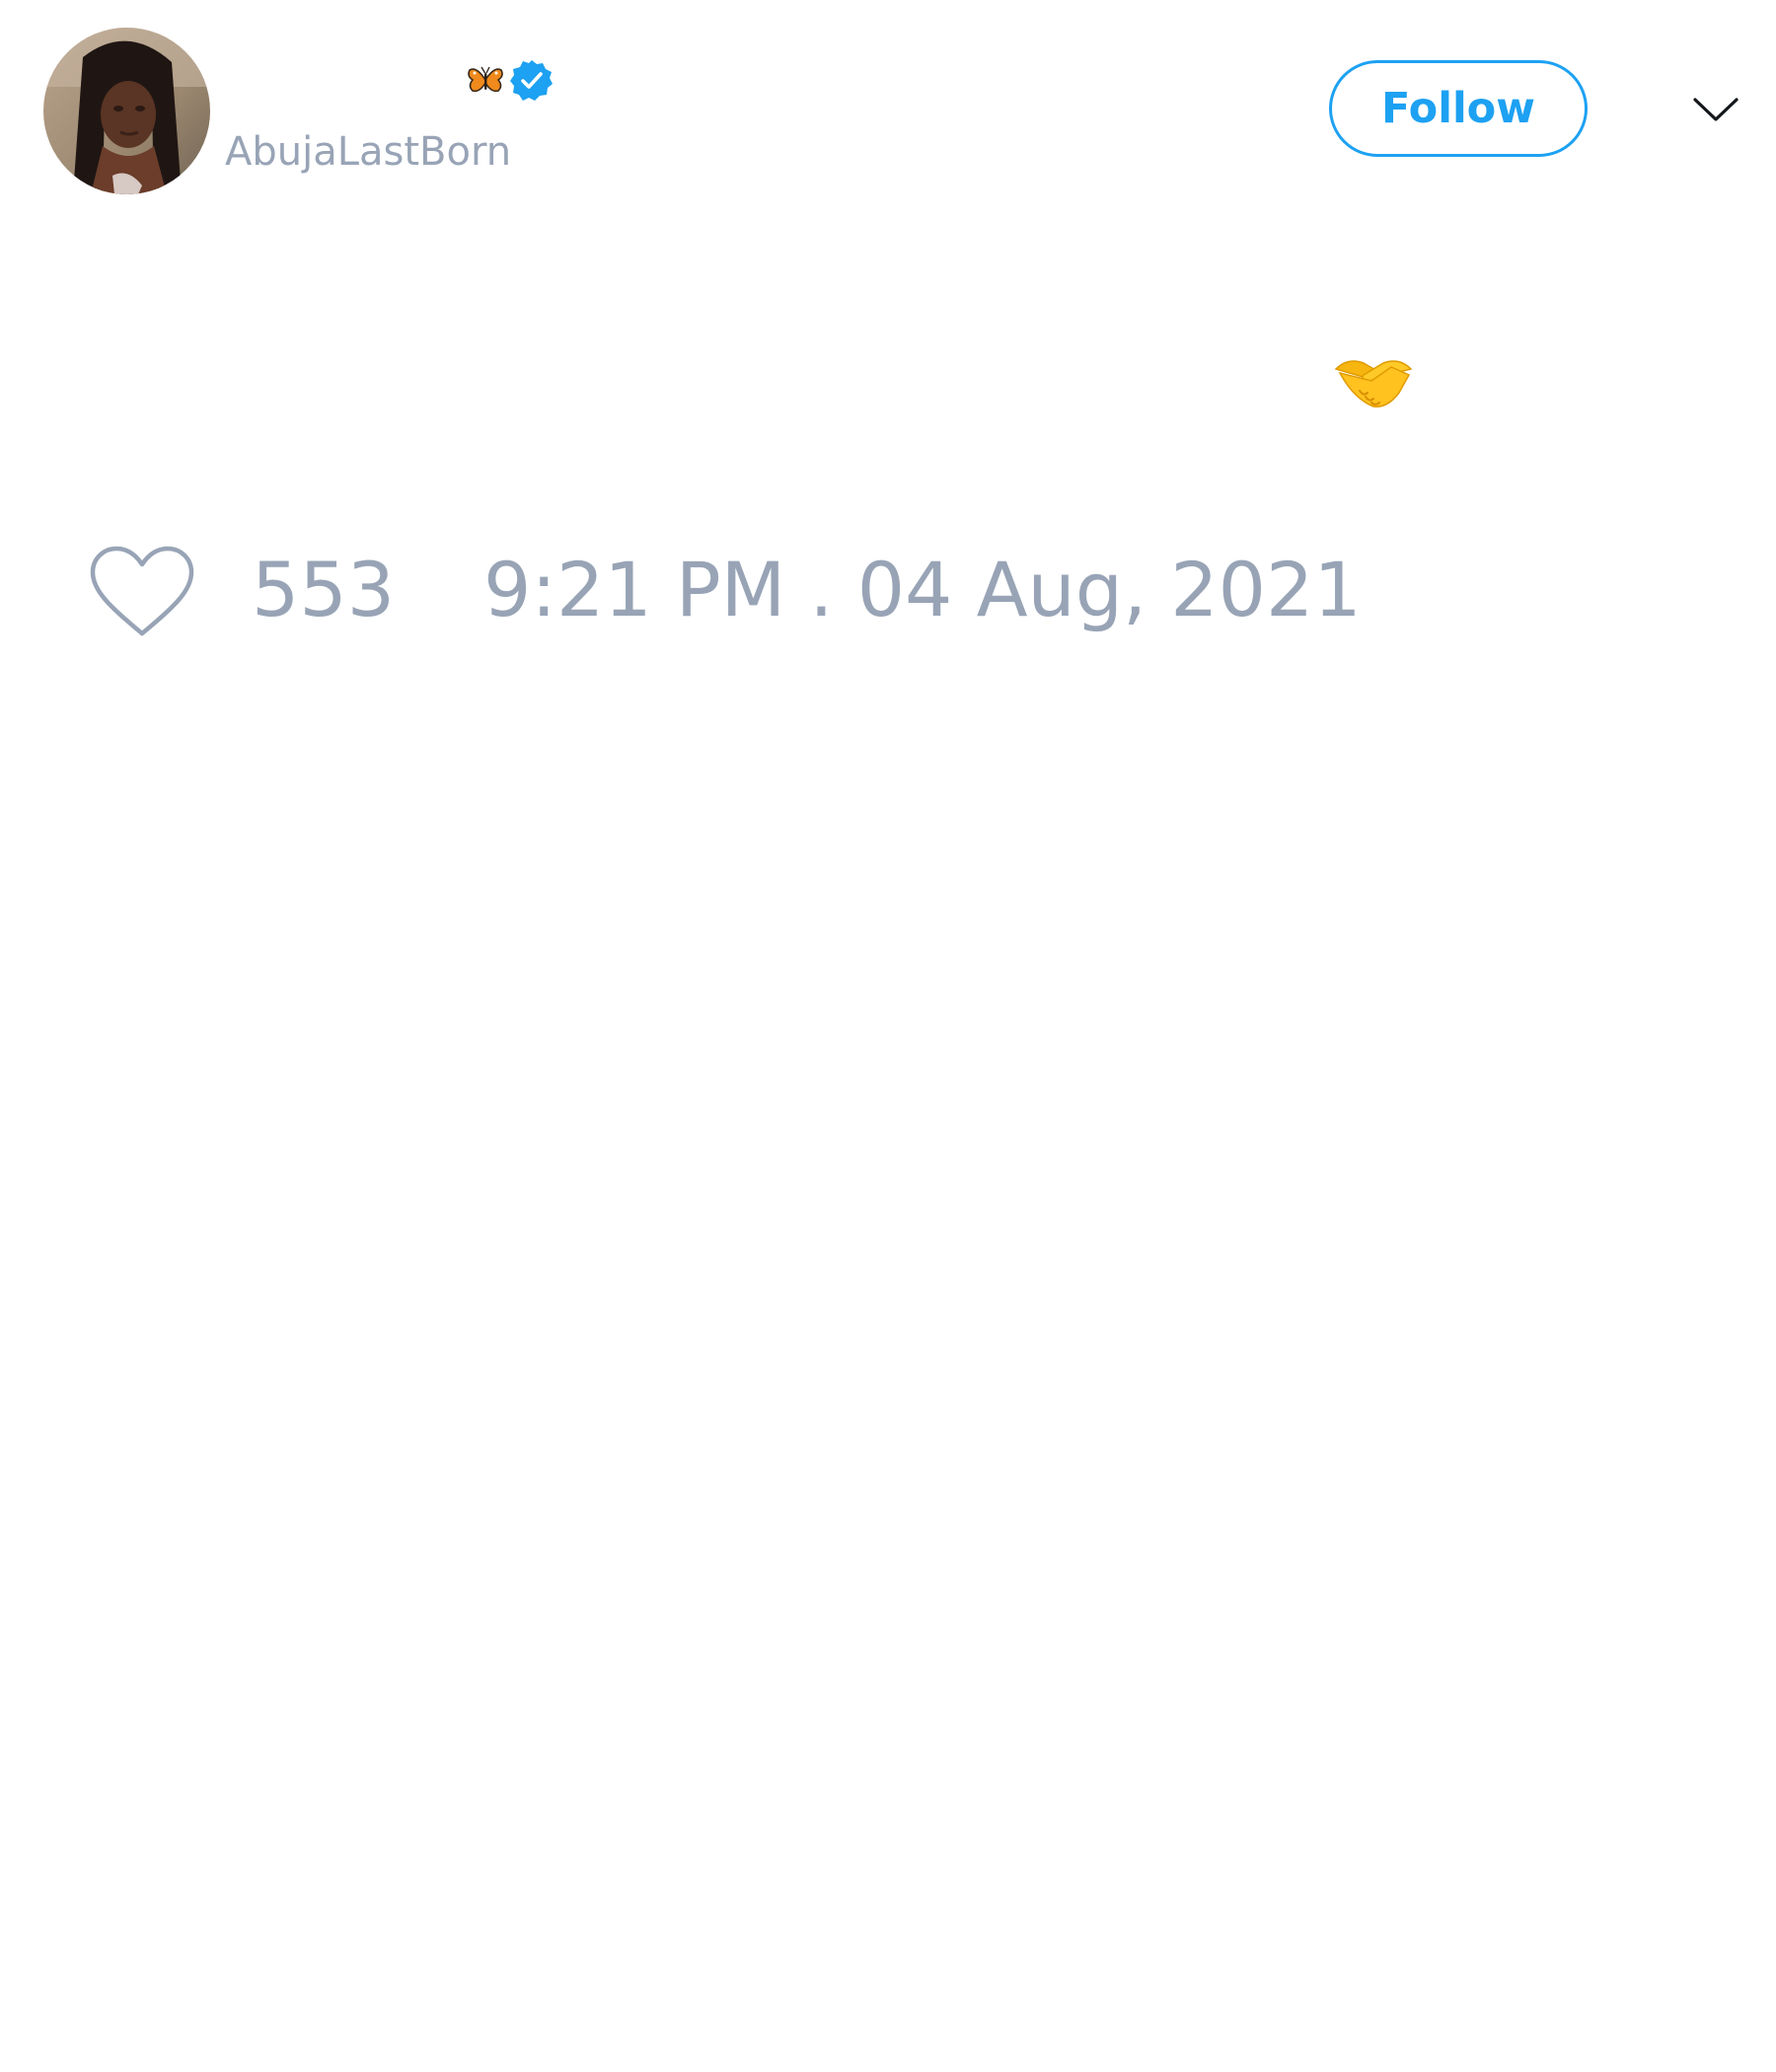 The width and height of the screenshot is (1776, 2072). I want to click on user-handle: AbujaLastBorn, so click(368, 152).